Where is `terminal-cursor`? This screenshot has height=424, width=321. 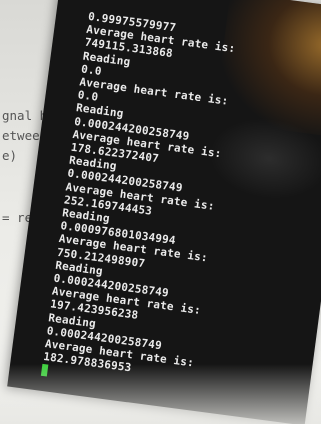 terminal-cursor is located at coordinates (44, 370).